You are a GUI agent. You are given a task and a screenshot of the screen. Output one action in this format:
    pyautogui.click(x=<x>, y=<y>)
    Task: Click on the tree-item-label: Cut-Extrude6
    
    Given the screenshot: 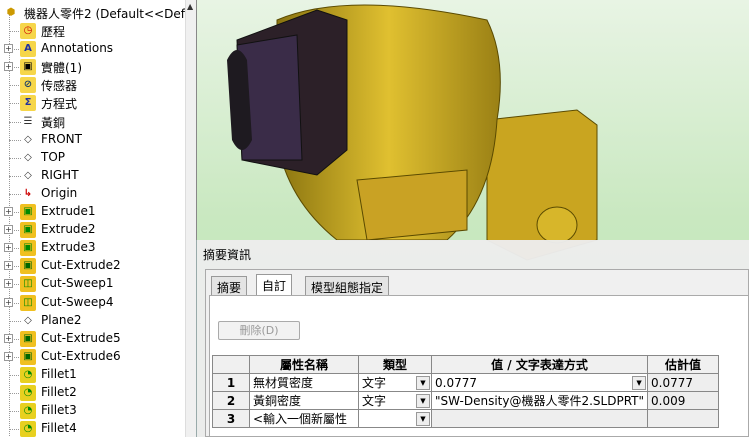 What is the action you would take?
    pyautogui.click(x=81, y=355)
    